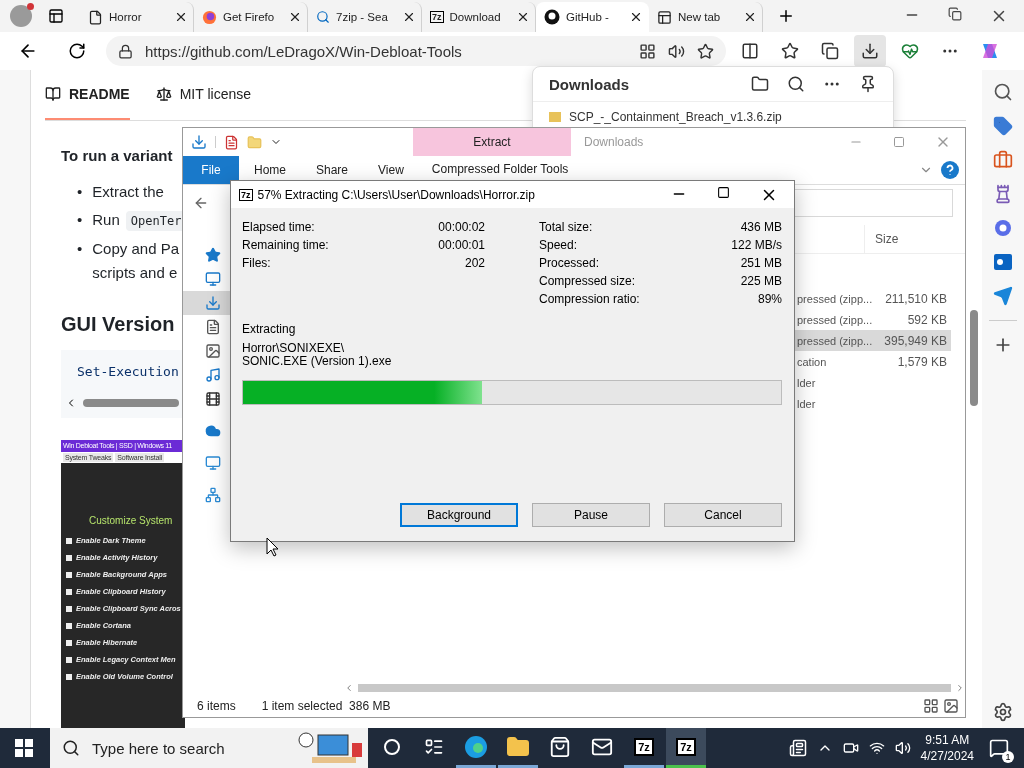 This screenshot has width=1024, height=768. Describe the element at coordinates (590, 299) in the screenshot. I see `stat-label: Compression ratio:` at that location.